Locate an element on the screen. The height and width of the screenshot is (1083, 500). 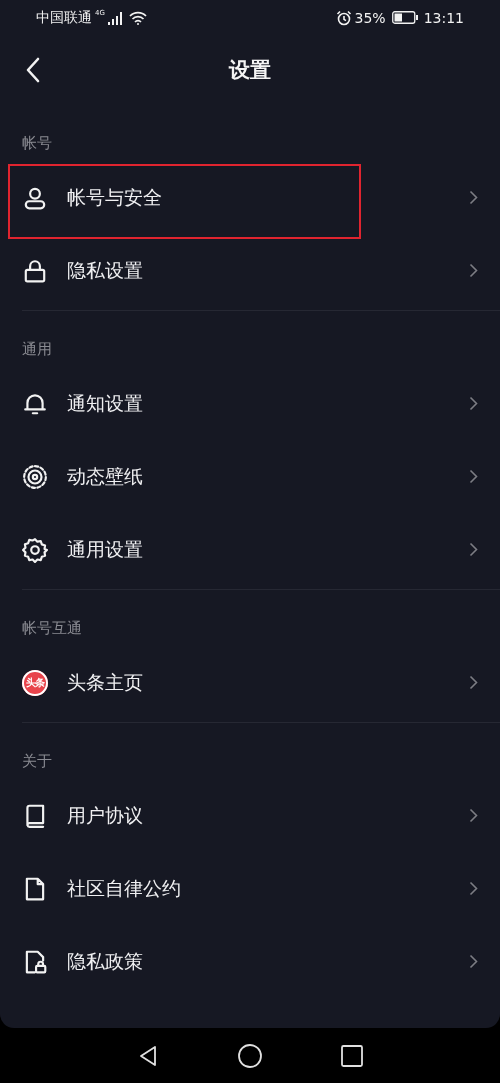
item-label: 头条主页 is located at coordinates (105, 682).